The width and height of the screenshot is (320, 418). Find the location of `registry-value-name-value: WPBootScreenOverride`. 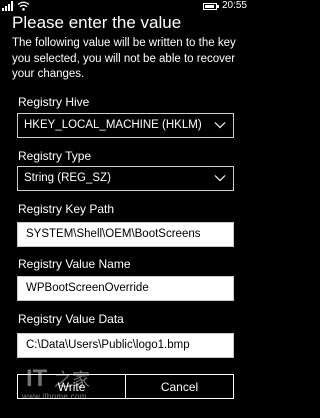

registry-value-name-value: WPBootScreenOverride is located at coordinates (87, 288).